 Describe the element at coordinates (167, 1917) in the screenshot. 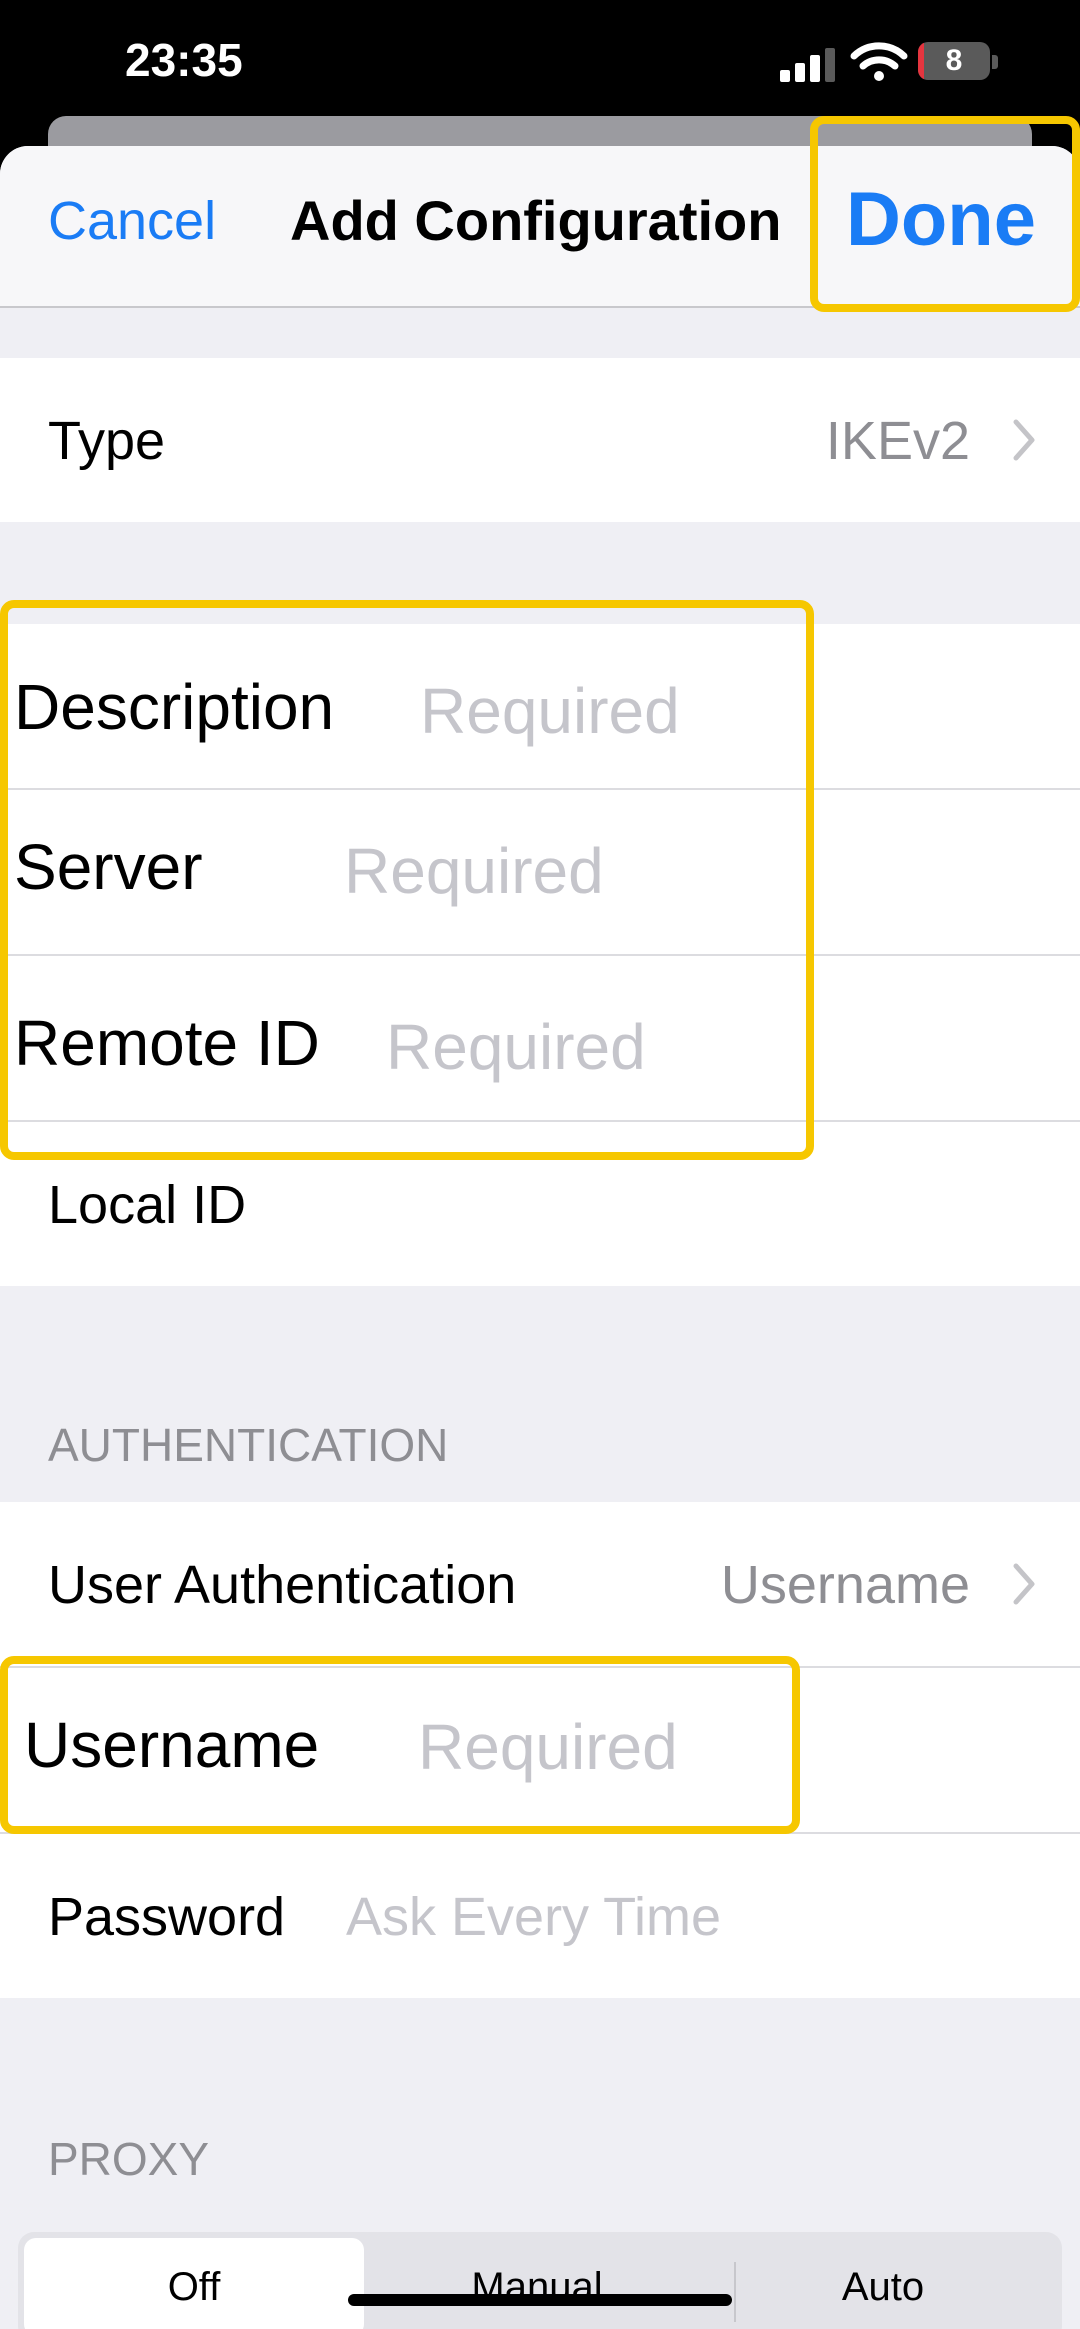

I see `password-label: Password` at that location.